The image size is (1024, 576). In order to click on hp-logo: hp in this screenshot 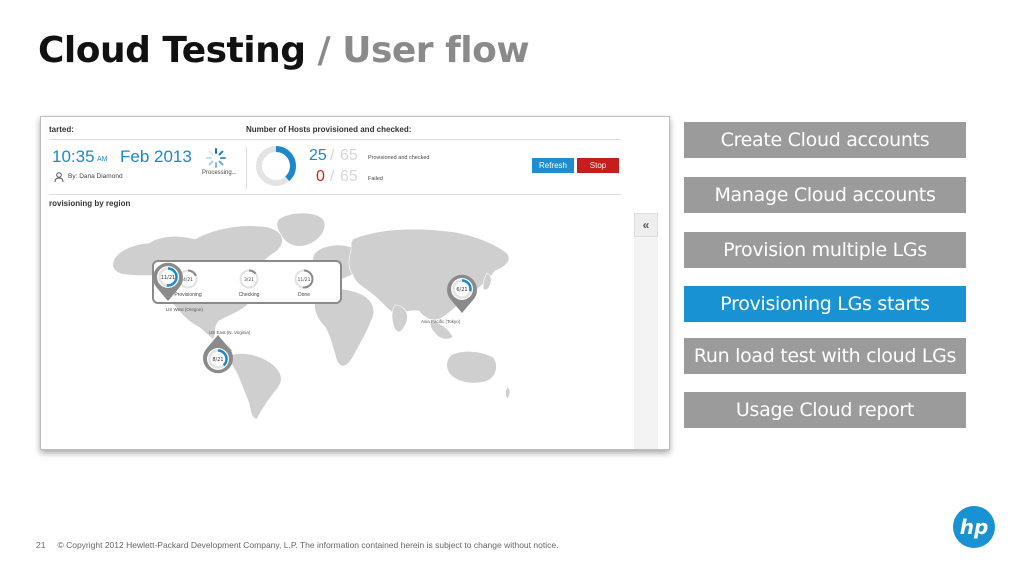, I will do `click(974, 527)`.